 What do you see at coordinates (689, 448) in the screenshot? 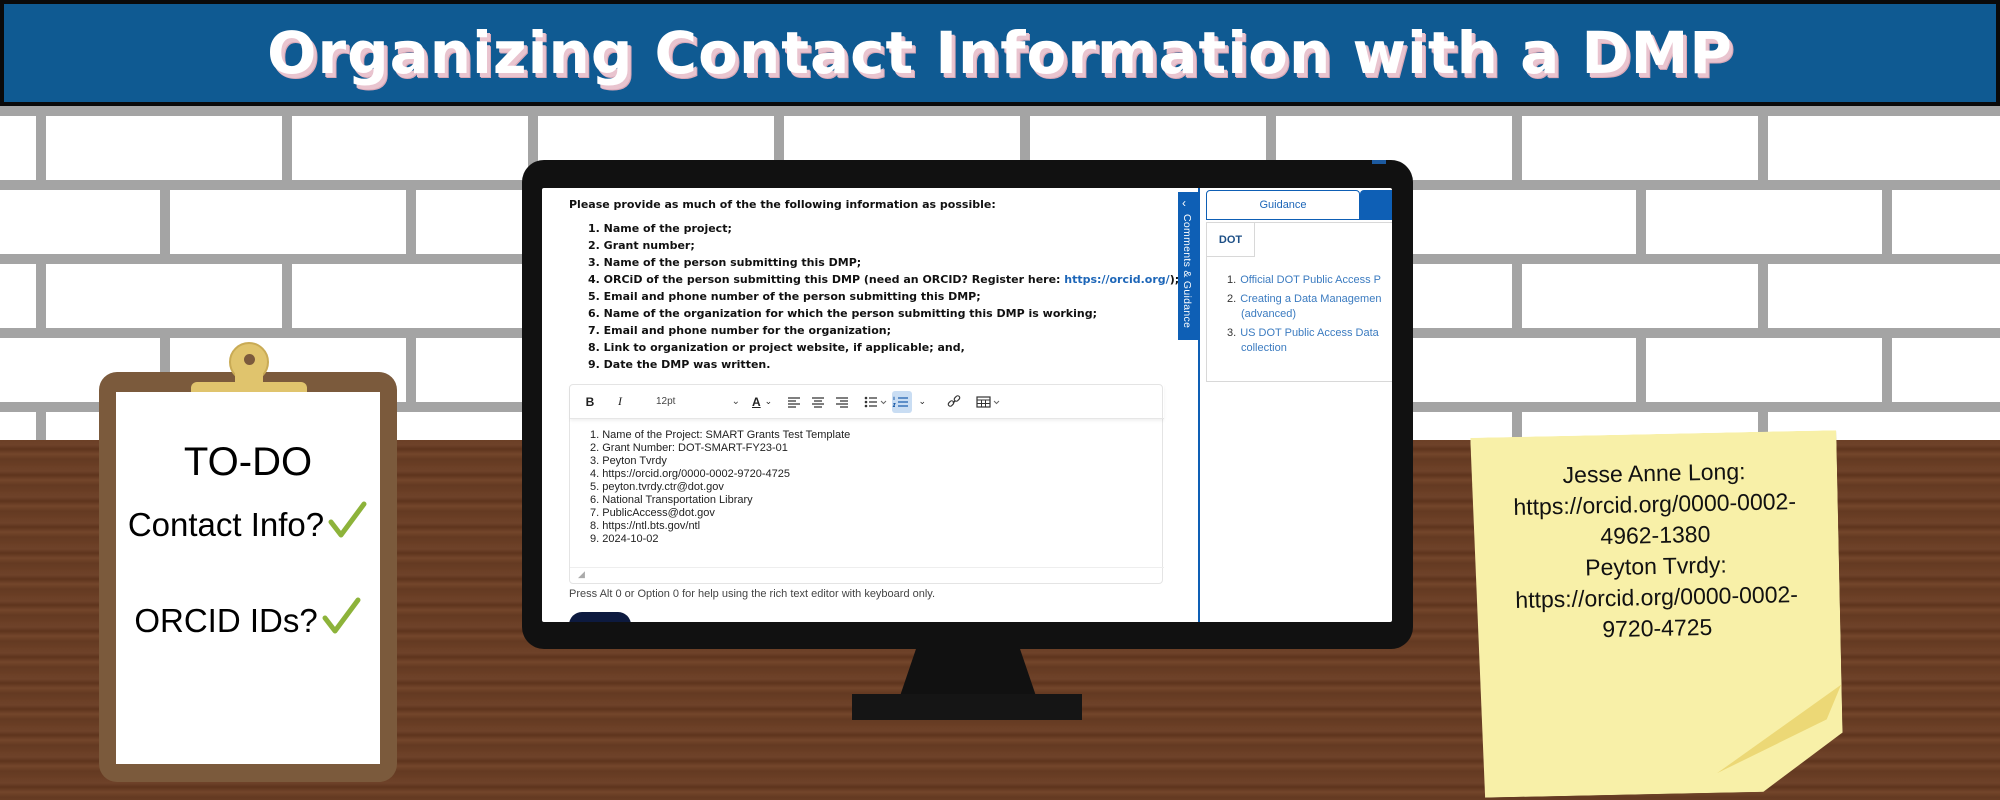
I see `list-item: 2. Grant Number: DOT-SMART-FY23-01` at bounding box center [689, 448].